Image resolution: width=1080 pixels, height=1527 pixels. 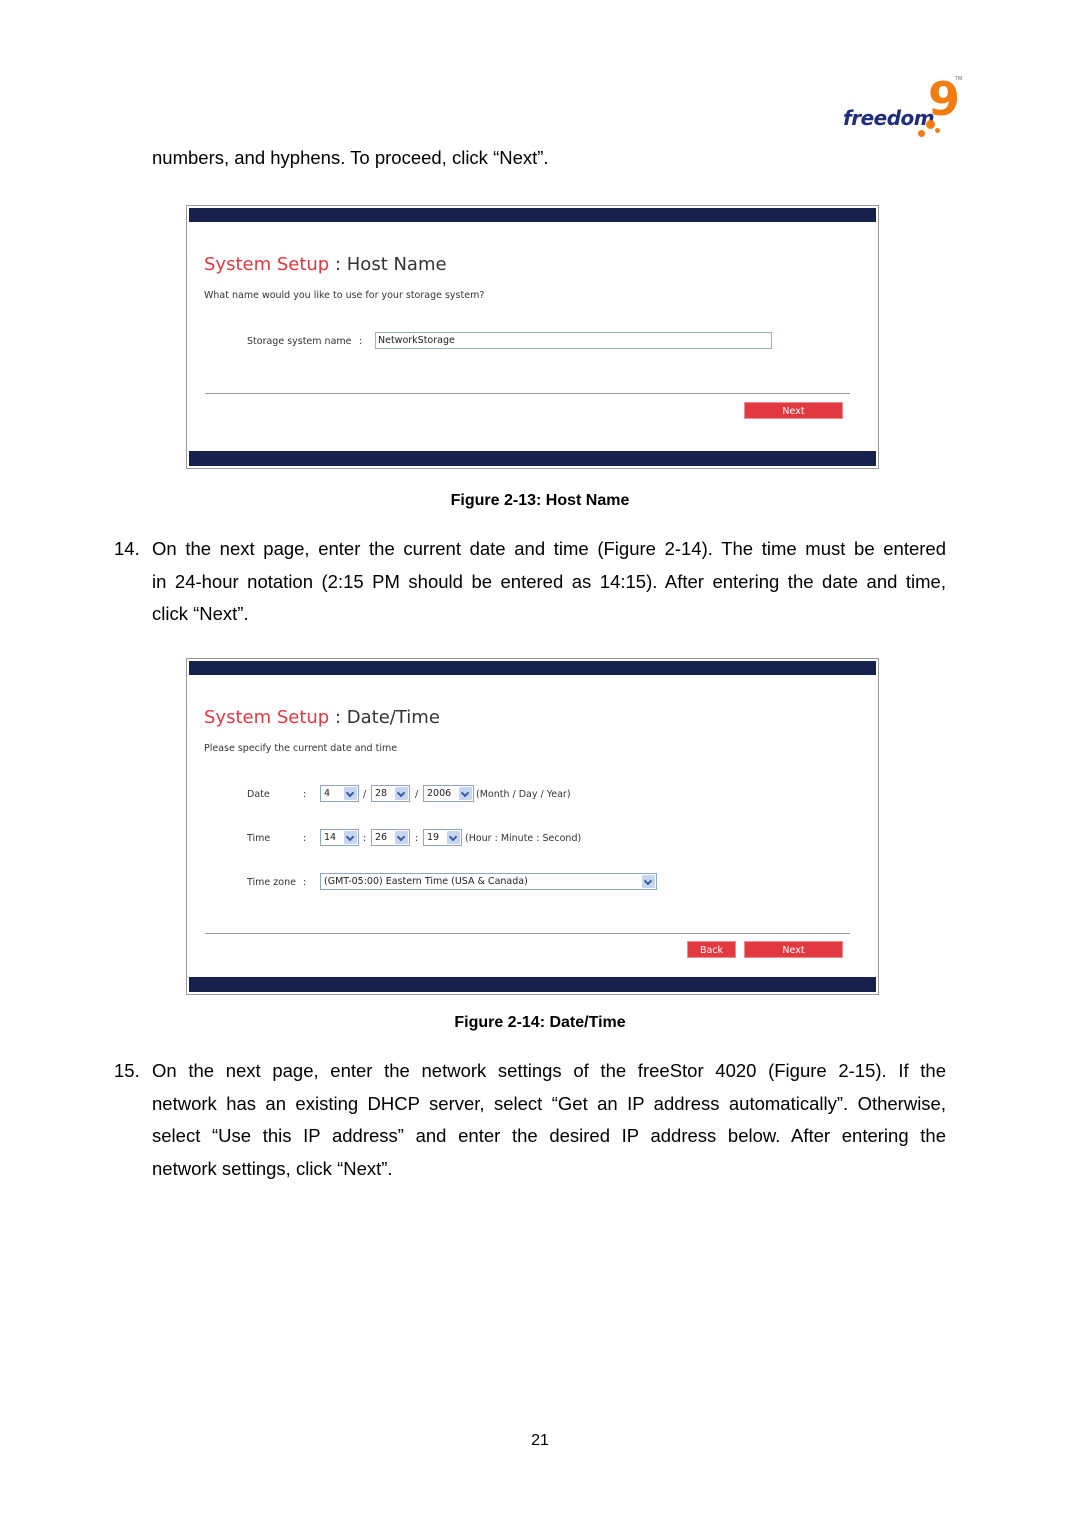 What do you see at coordinates (959, 79) in the screenshot?
I see `logo-trademark: TM` at bounding box center [959, 79].